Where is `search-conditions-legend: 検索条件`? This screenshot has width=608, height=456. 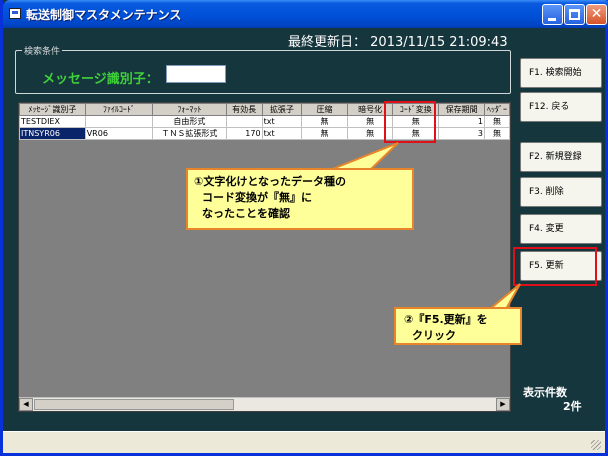 search-conditions-legend: 検索条件 is located at coordinates (42, 50).